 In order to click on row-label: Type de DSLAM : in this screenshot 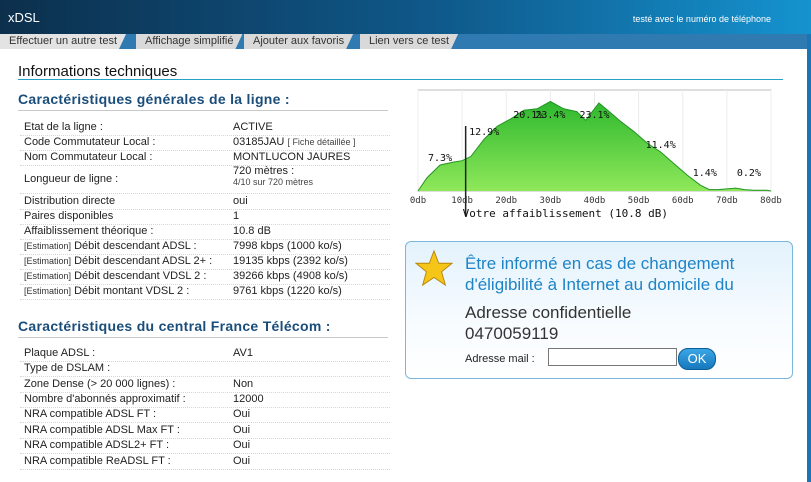, I will do `click(67, 368)`.